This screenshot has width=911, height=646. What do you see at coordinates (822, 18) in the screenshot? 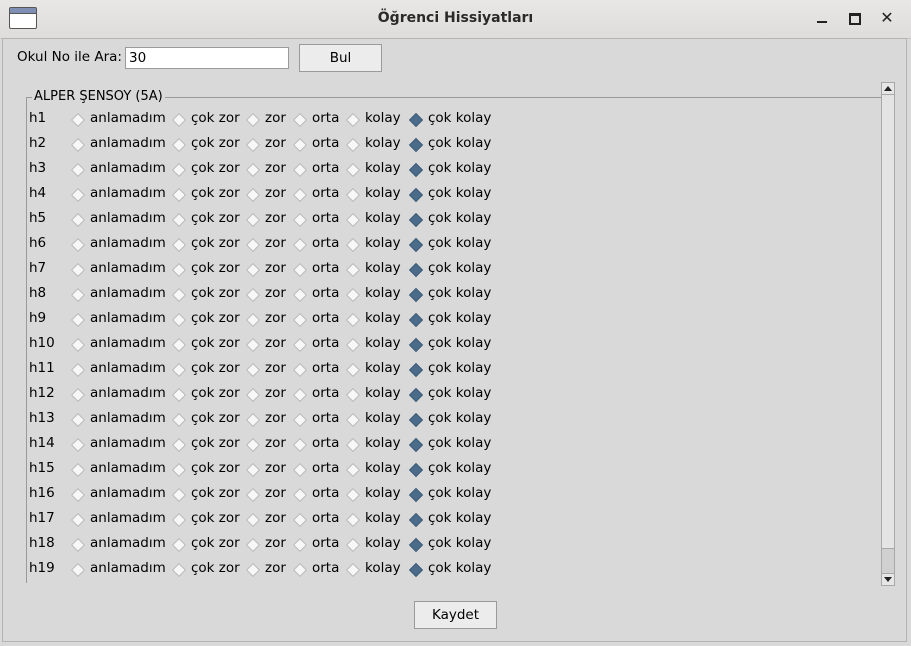
I see `minimize-button` at bounding box center [822, 18].